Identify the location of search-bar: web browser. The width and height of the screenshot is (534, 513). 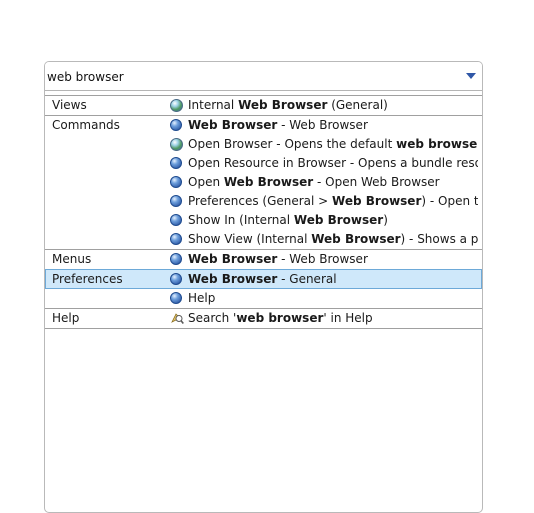
(263, 76).